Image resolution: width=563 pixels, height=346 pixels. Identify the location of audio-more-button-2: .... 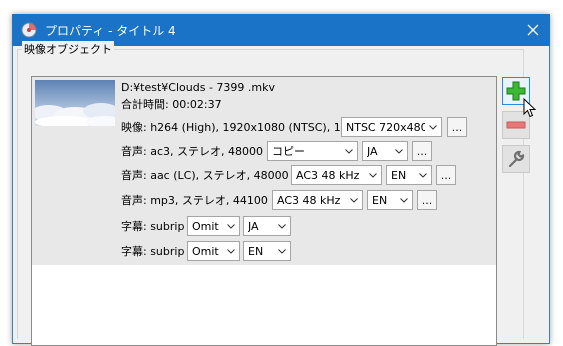
(446, 175).